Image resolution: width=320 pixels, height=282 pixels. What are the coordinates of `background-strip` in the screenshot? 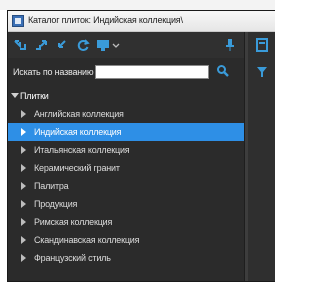 It's located at (137, 5).